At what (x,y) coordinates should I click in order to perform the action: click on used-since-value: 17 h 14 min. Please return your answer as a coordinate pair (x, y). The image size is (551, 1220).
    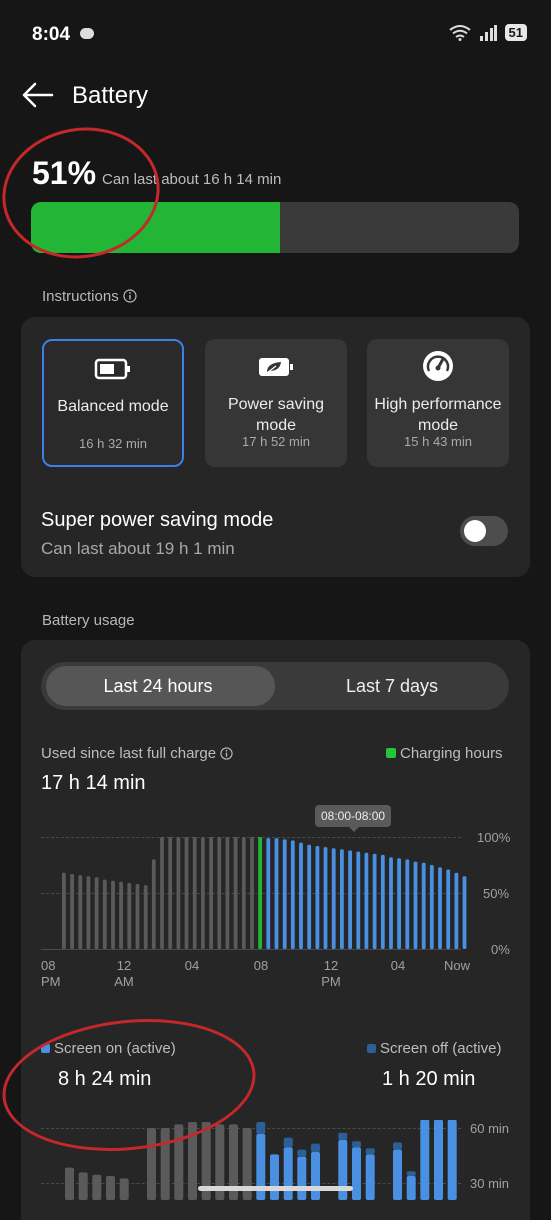
    Looking at the image, I should click on (93, 783).